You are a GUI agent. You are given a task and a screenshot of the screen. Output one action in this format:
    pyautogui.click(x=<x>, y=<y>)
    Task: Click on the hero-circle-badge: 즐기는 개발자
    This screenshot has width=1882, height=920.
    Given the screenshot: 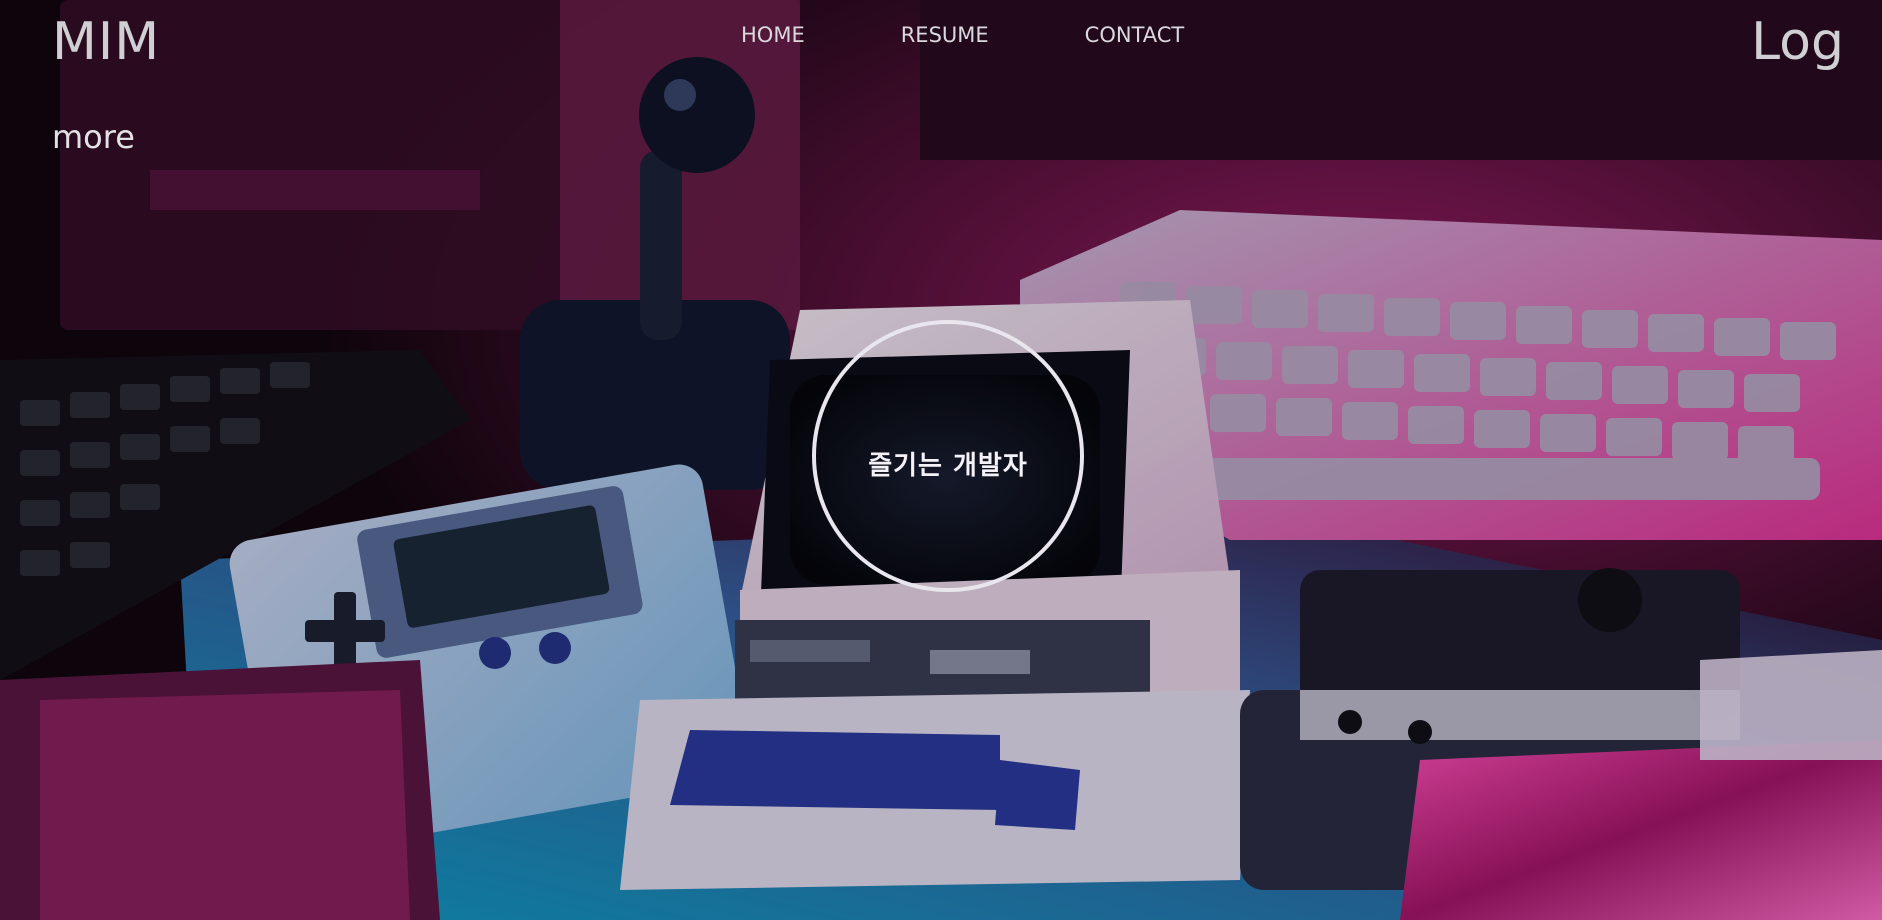 What is the action you would take?
    pyautogui.click(x=948, y=456)
    